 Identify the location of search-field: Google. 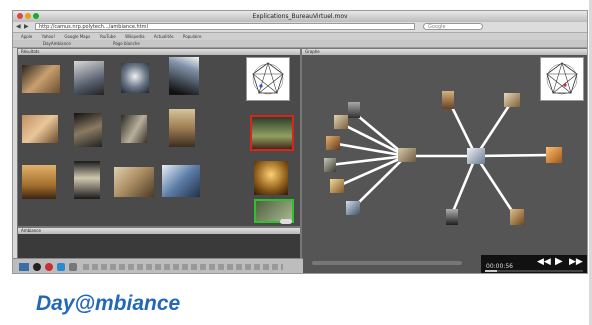
(453, 26).